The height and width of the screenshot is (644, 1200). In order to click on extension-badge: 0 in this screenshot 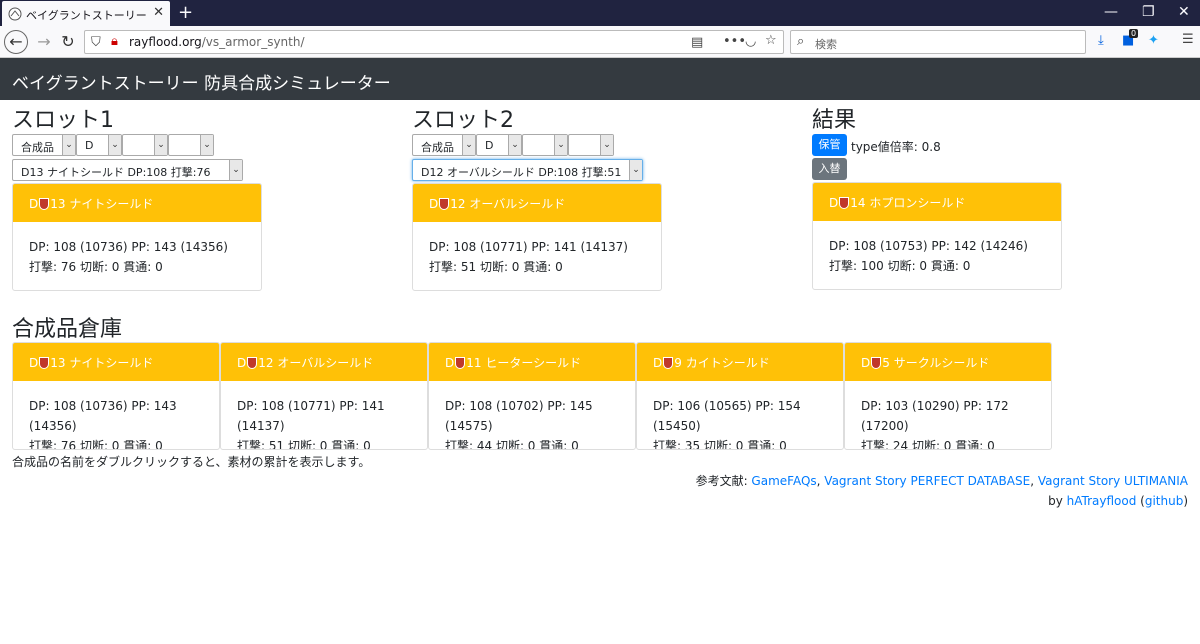, I will do `click(1134, 33)`.